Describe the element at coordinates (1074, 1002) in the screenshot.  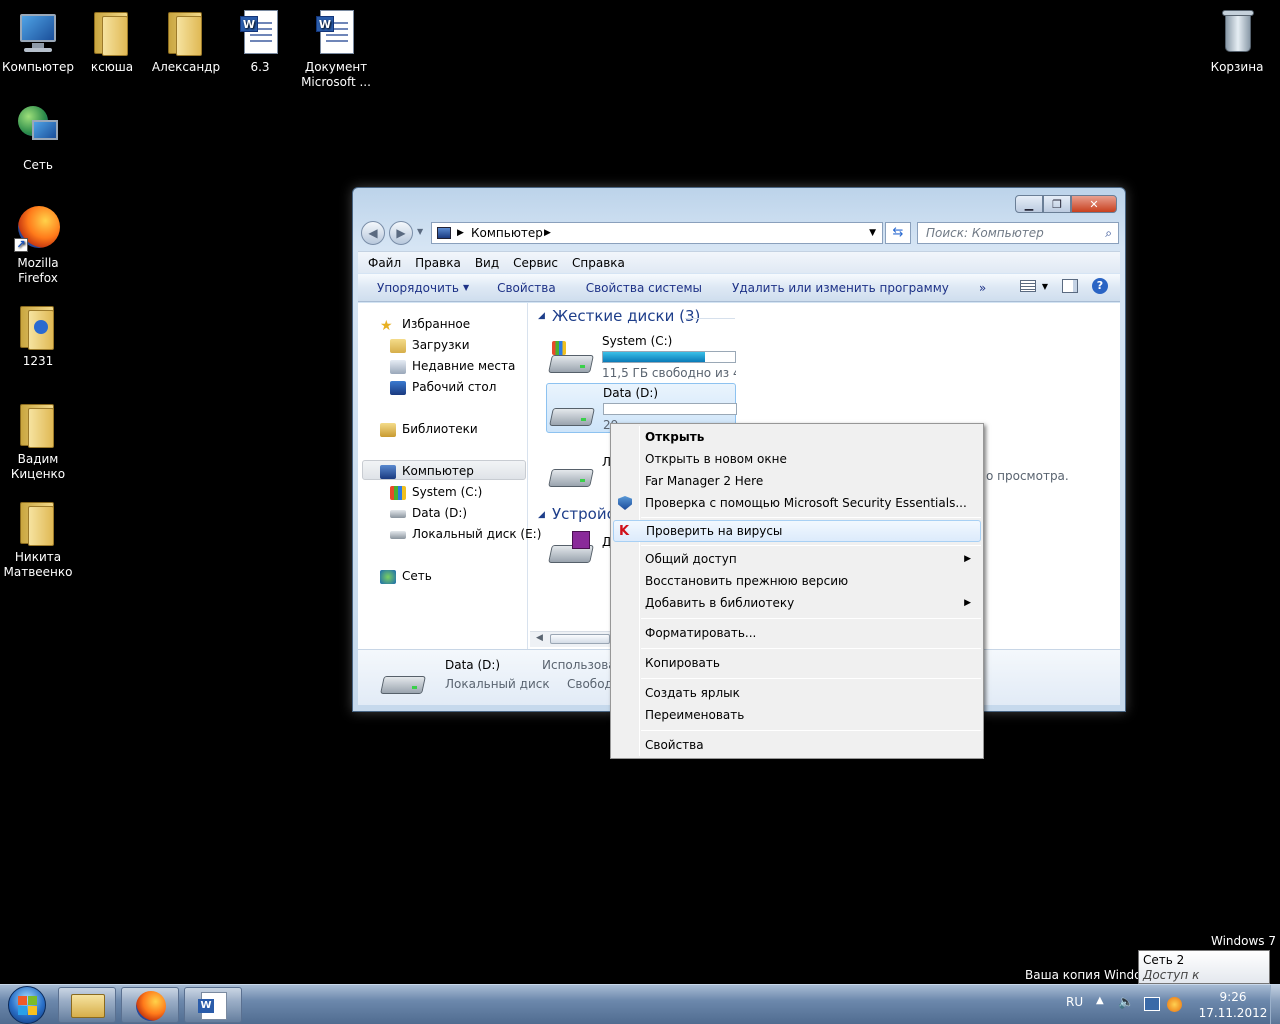
I see `language-indicator: RU` at that location.